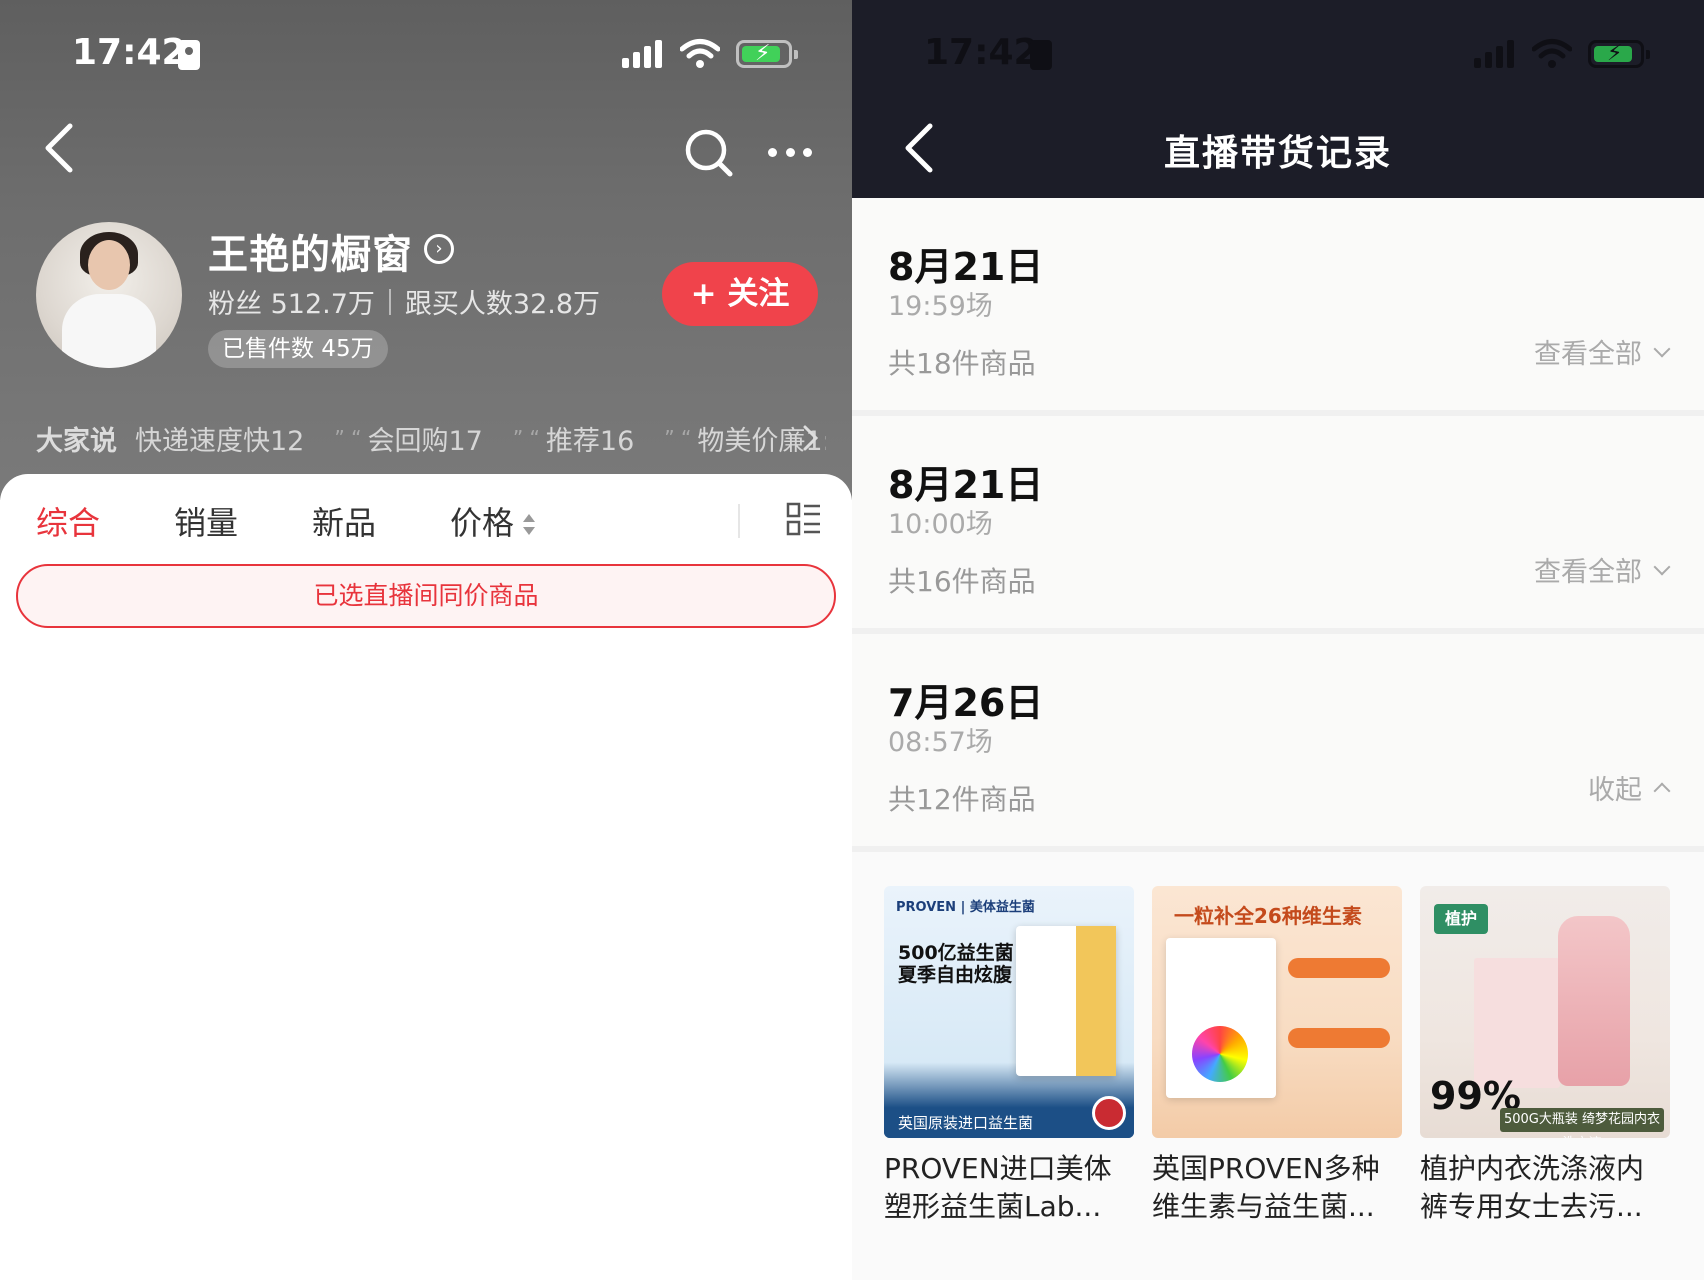 The image size is (1704, 1280). I want to click on session-date: 7月26日, so click(966, 703).